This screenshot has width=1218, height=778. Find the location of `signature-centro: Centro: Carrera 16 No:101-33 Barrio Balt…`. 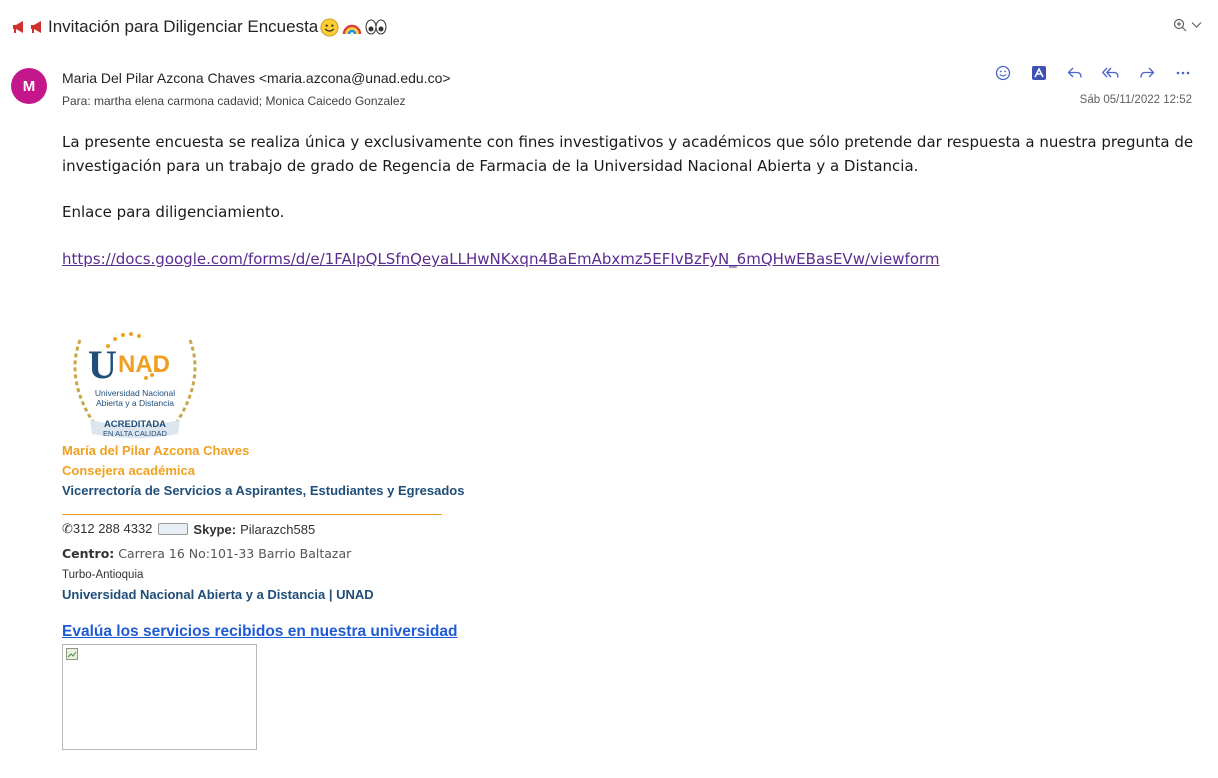

signature-centro: Centro: Carrera 16 No:101-33 Barrio Balt… is located at coordinates (206, 553).